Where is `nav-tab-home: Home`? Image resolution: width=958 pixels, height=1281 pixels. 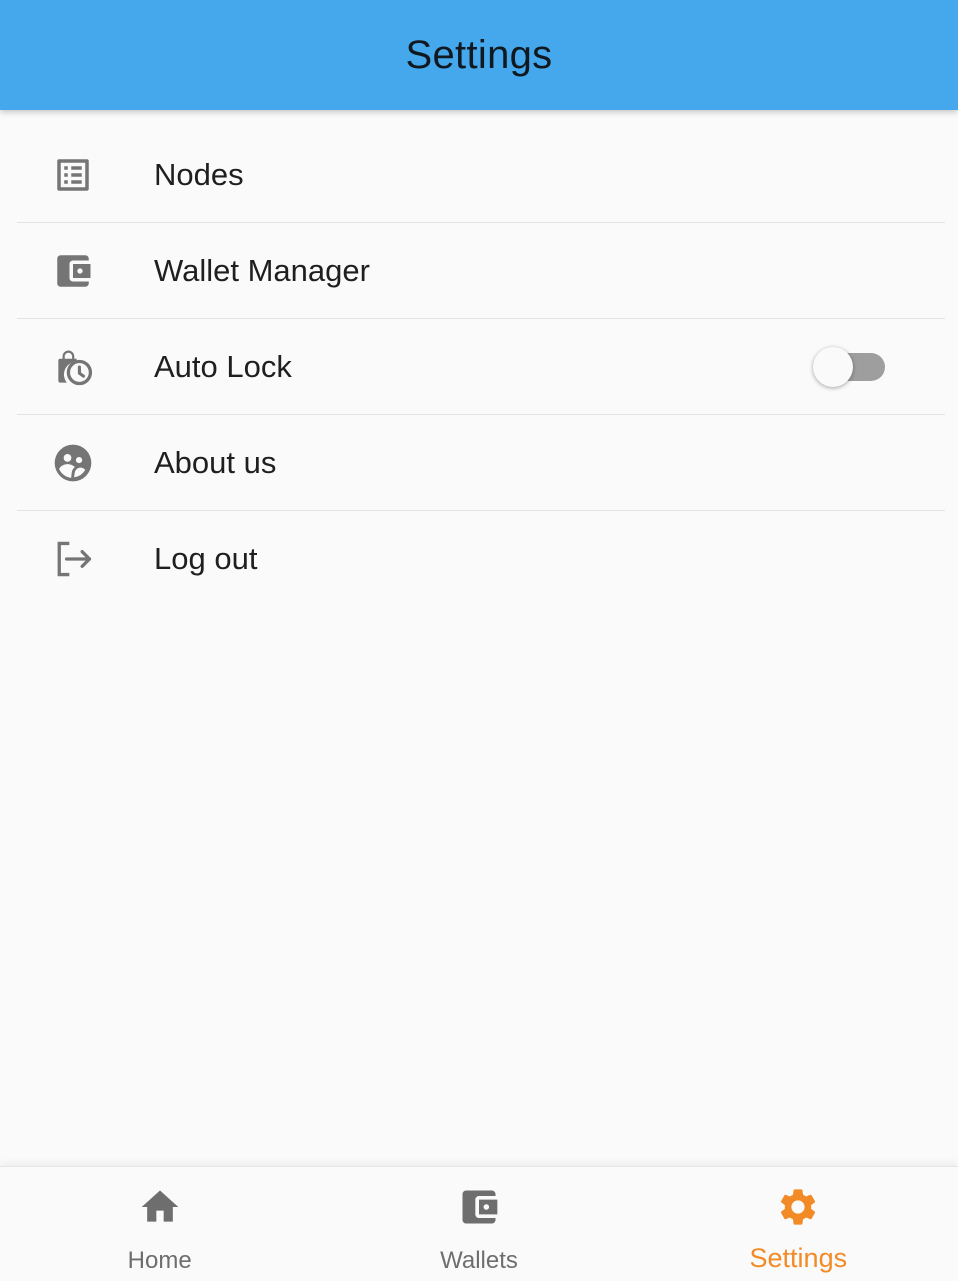
nav-tab-home: Home is located at coordinates (159, 1224).